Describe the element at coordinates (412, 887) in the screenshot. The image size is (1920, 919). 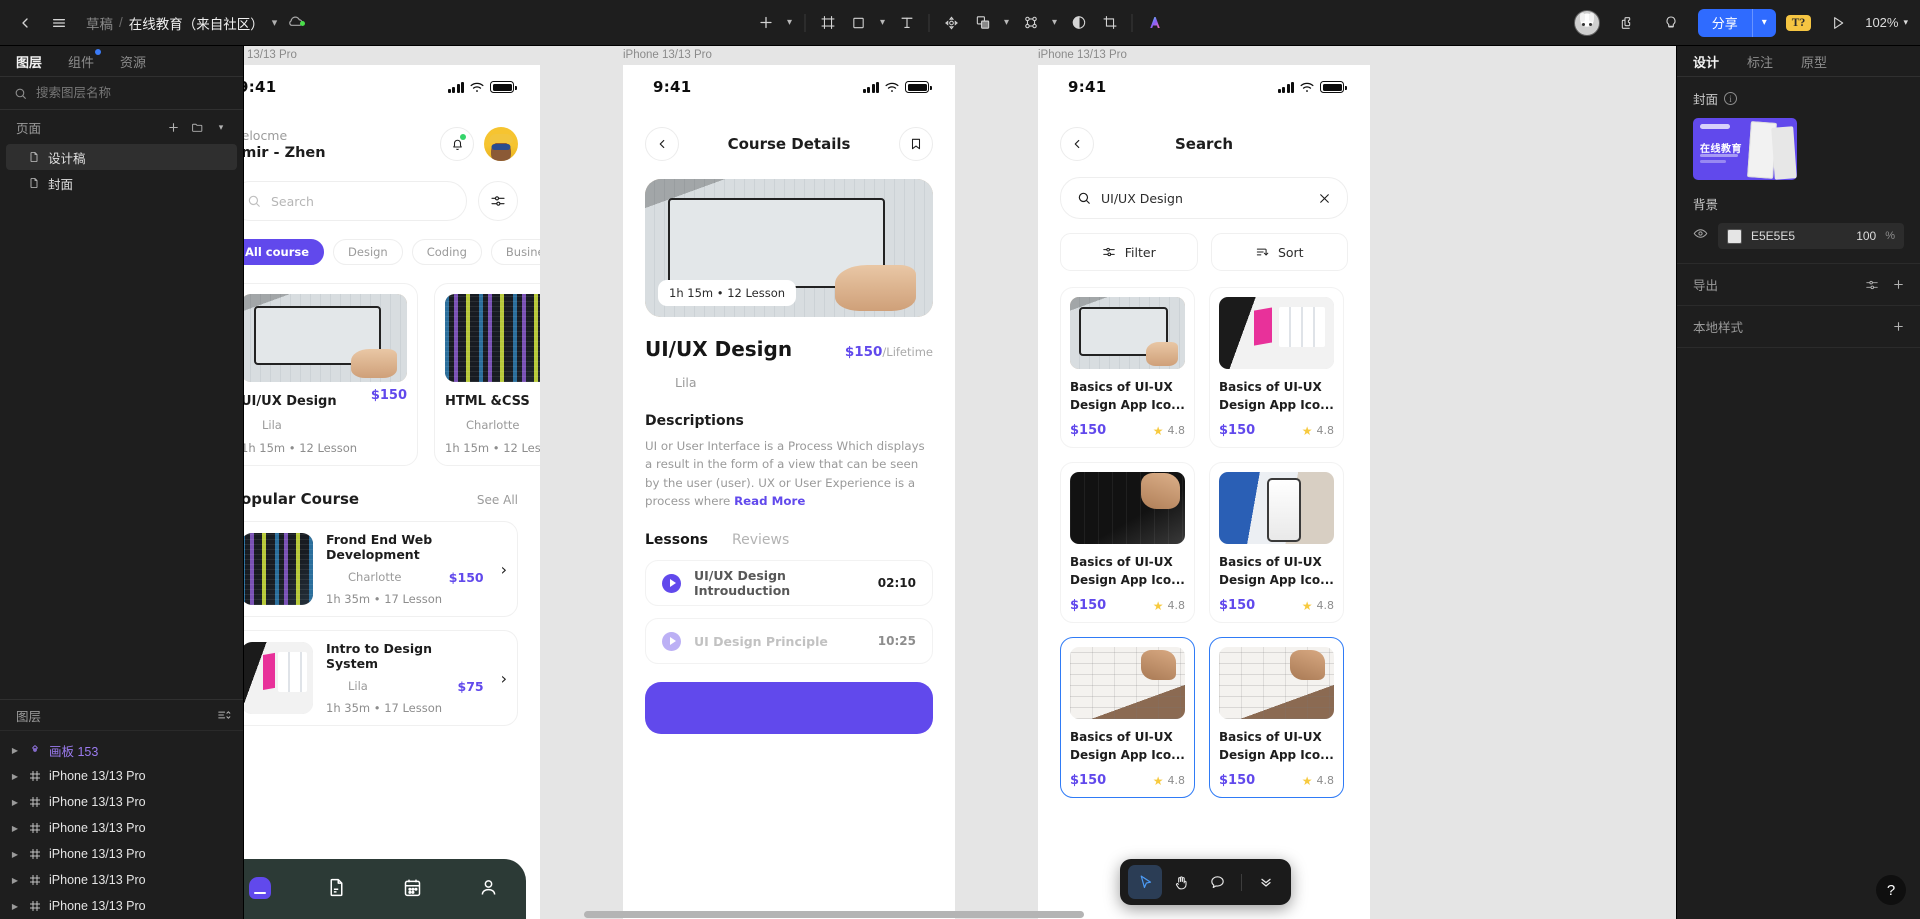
I see `tab-calendar` at that location.